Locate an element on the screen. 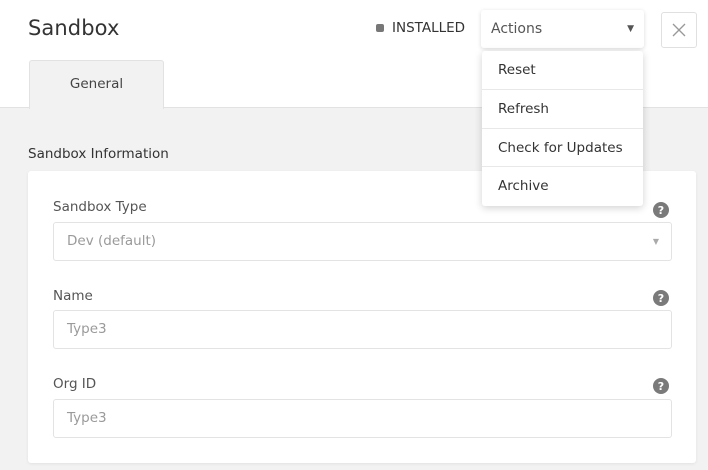 The height and width of the screenshot is (470, 708). org-id-value: Type3 is located at coordinates (87, 418).